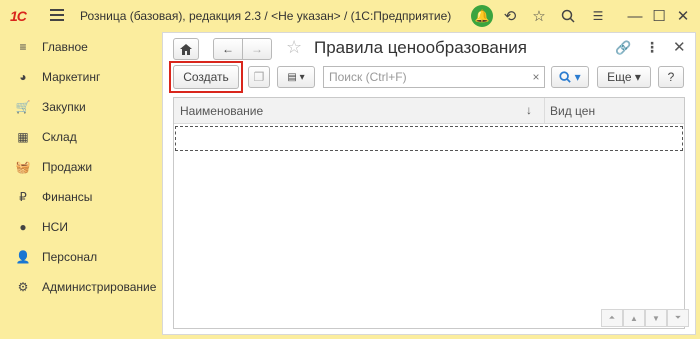 This screenshot has width=700, height=339. What do you see at coordinates (70, 257) in the screenshot?
I see `sidebar-item-label: Персонал` at bounding box center [70, 257].